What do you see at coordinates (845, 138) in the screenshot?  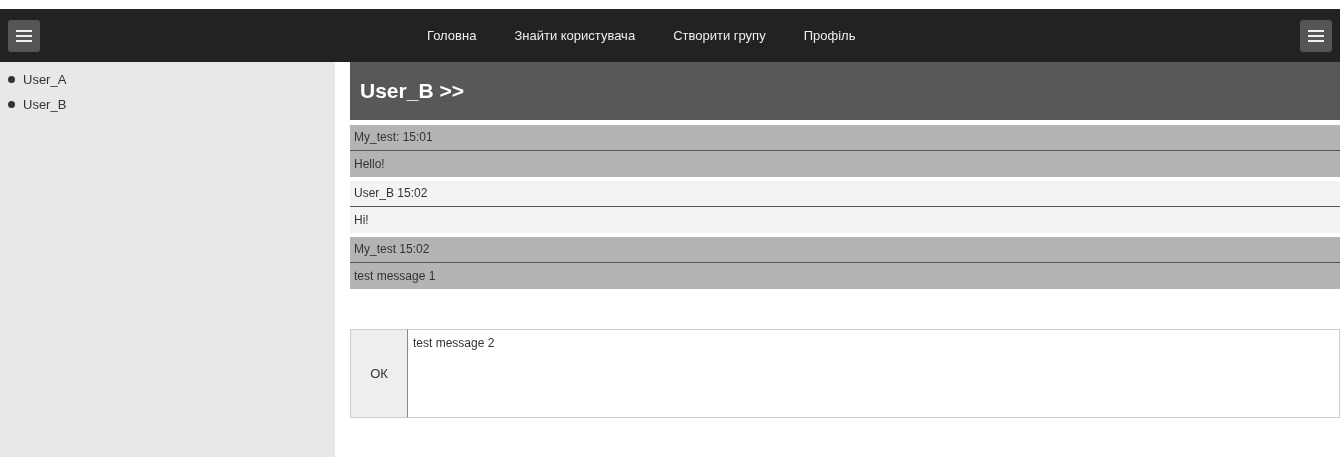 I see `message-header: My_test: 15:01` at bounding box center [845, 138].